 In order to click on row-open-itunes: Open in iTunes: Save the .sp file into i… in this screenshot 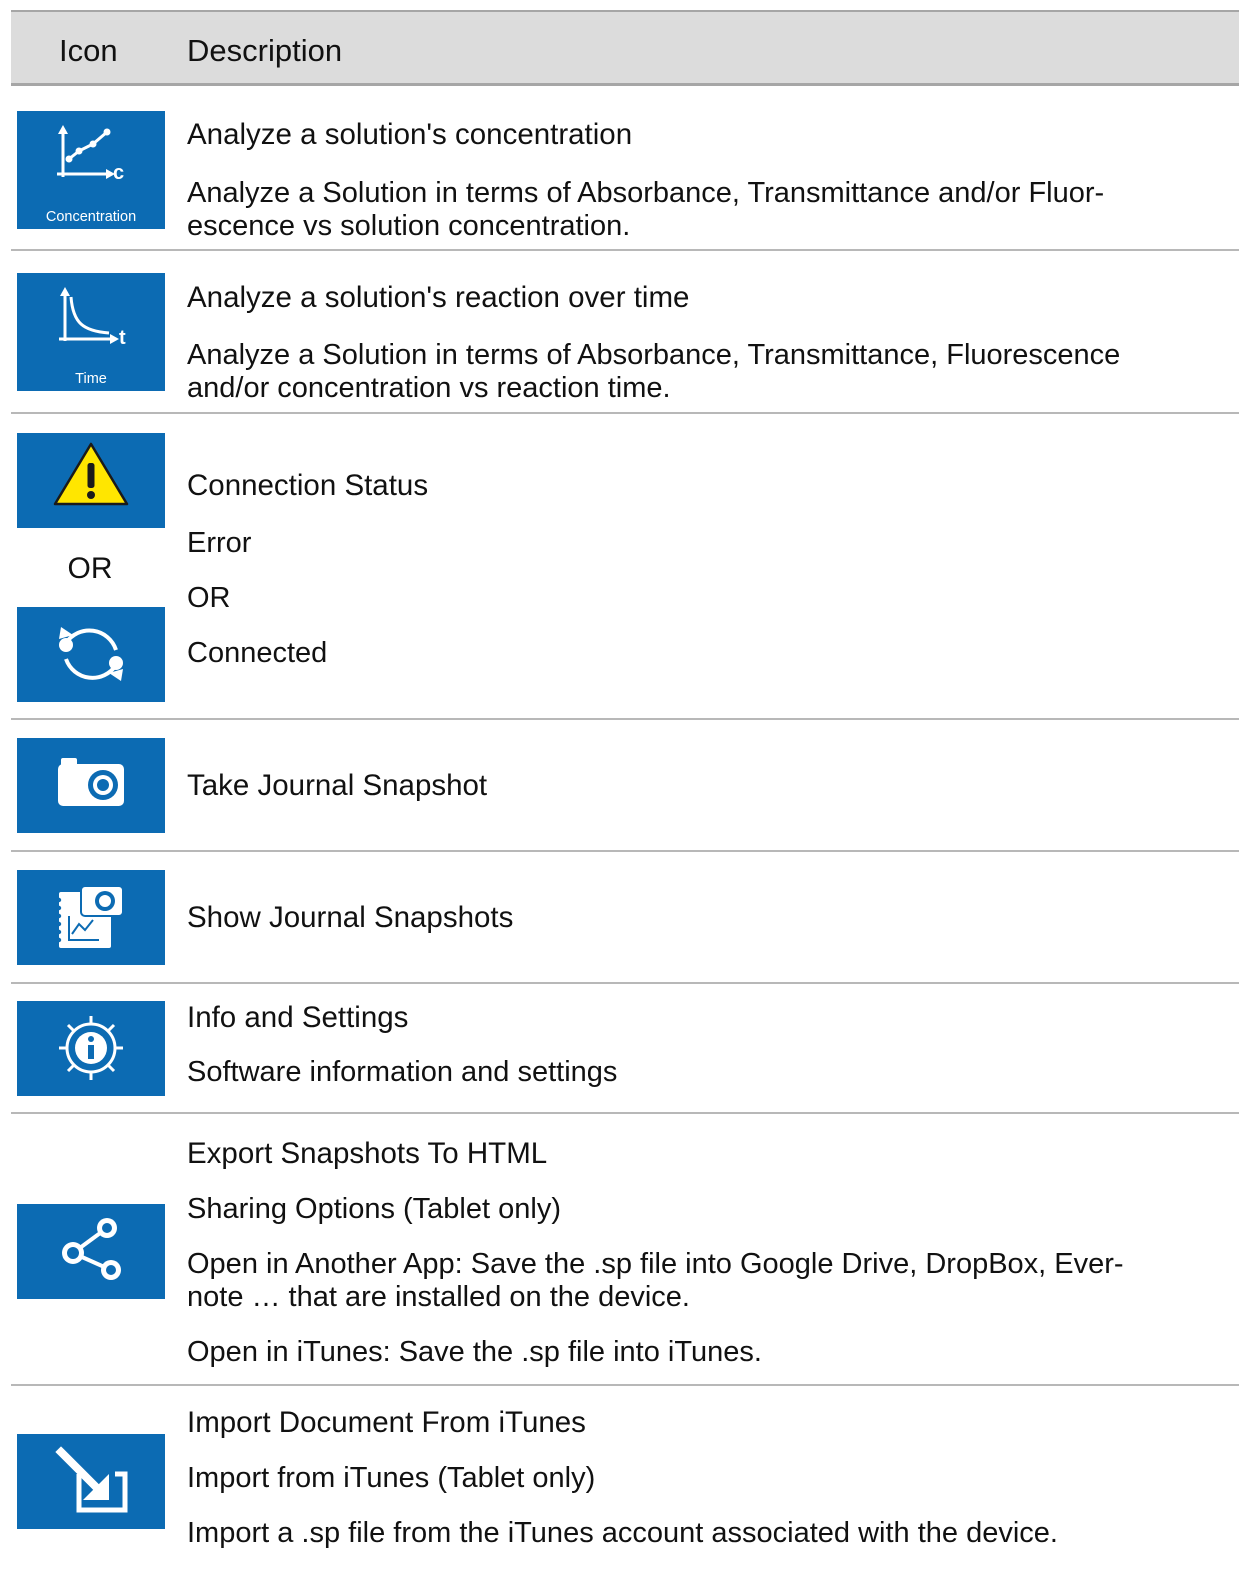, I will do `click(474, 1352)`.